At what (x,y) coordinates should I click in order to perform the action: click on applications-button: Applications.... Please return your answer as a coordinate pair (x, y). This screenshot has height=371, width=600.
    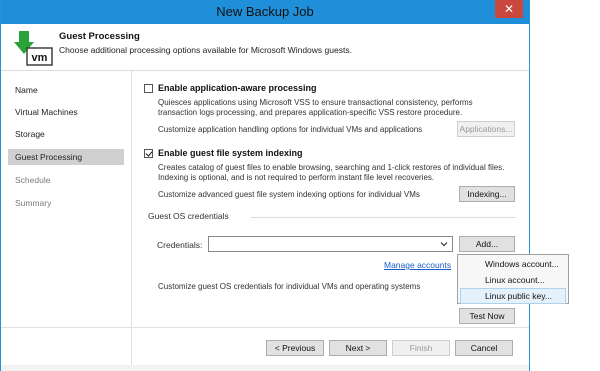
    Looking at the image, I should click on (486, 129).